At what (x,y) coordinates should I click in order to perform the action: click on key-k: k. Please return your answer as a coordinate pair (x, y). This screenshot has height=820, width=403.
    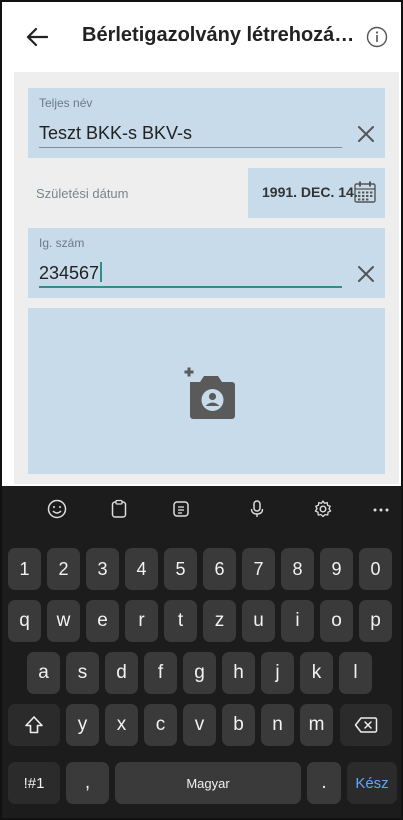
    Looking at the image, I should click on (316, 673).